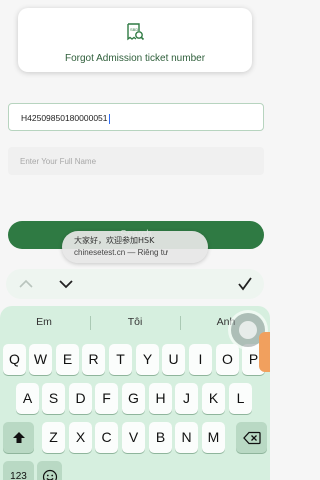  What do you see at coordinates (27, 398) in the screenshot?
I see `key-a: A` at bounding box center [27, 398].